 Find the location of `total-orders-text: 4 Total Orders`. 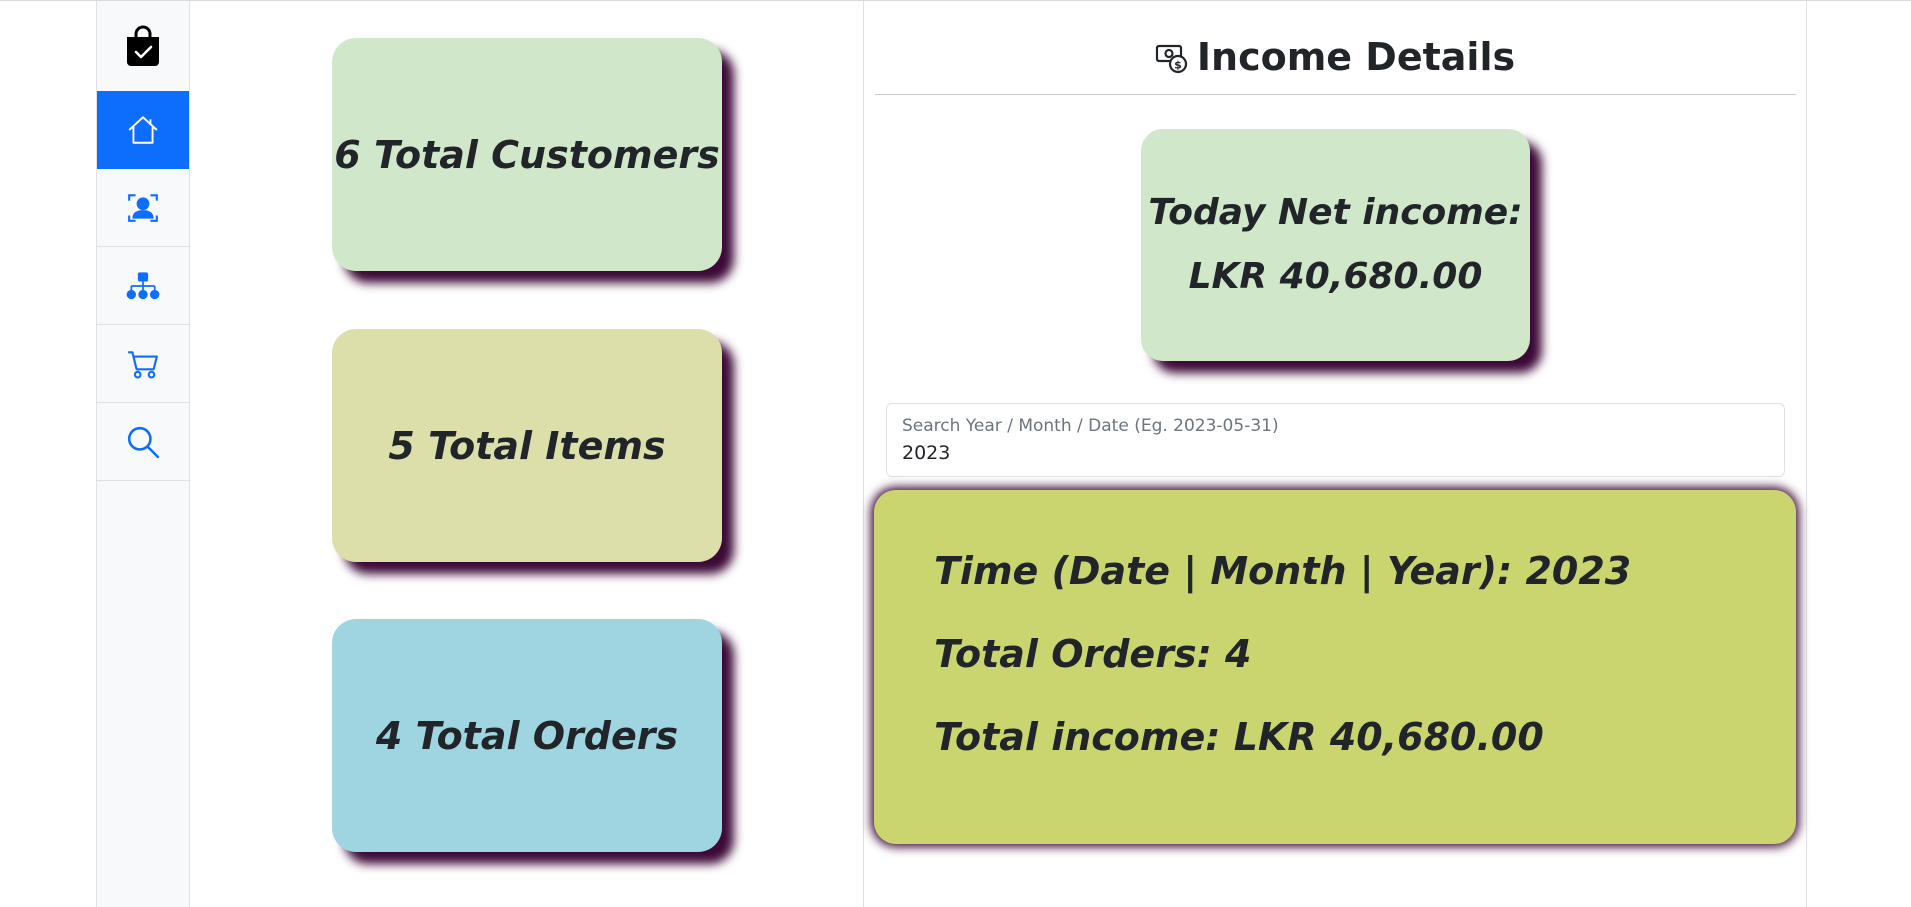

total-orders-text: 4 Total Orders is located at coordinates (527, 735).